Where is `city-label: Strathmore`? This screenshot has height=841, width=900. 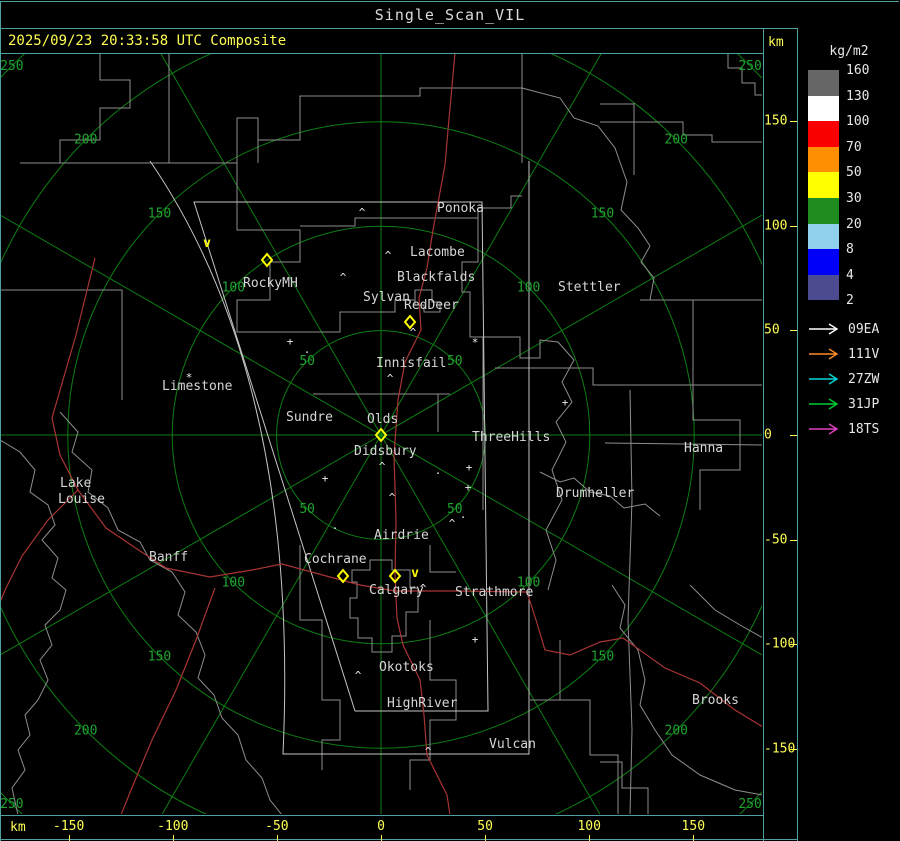 city-label: Strathmore is located at coordinates (494, 592).